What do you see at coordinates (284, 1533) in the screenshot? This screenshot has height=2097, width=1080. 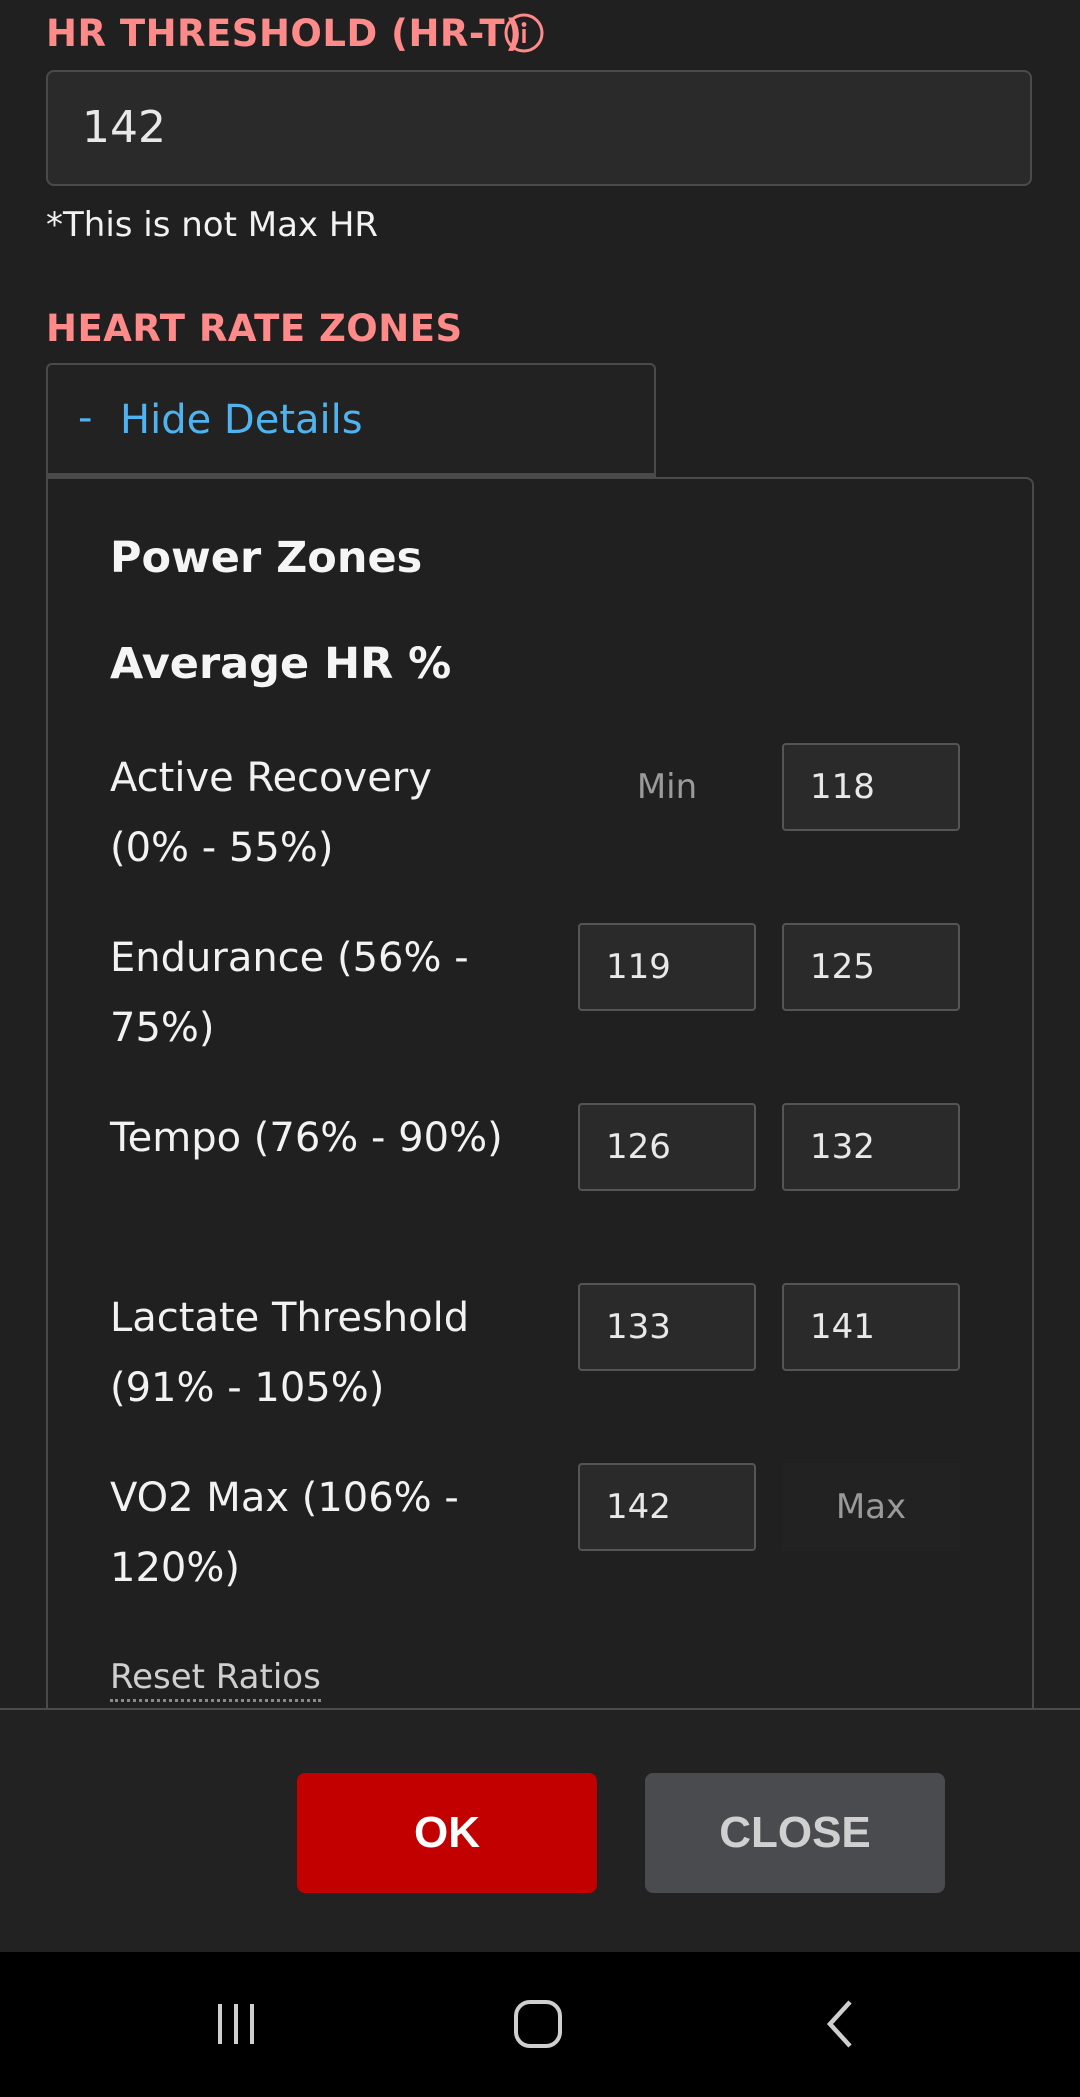 I see `zone-name: VO2 Max (106% - 120%)` at bounding box center [284, 1533].